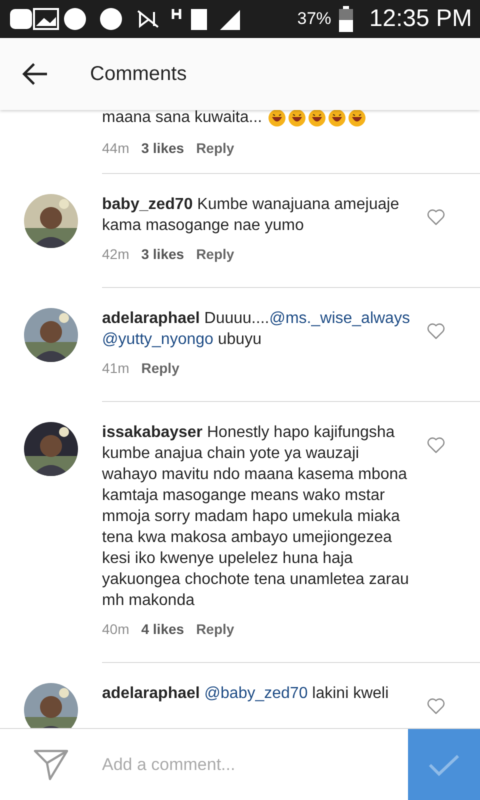  I want to click on battery-icon, so click(346, 19).